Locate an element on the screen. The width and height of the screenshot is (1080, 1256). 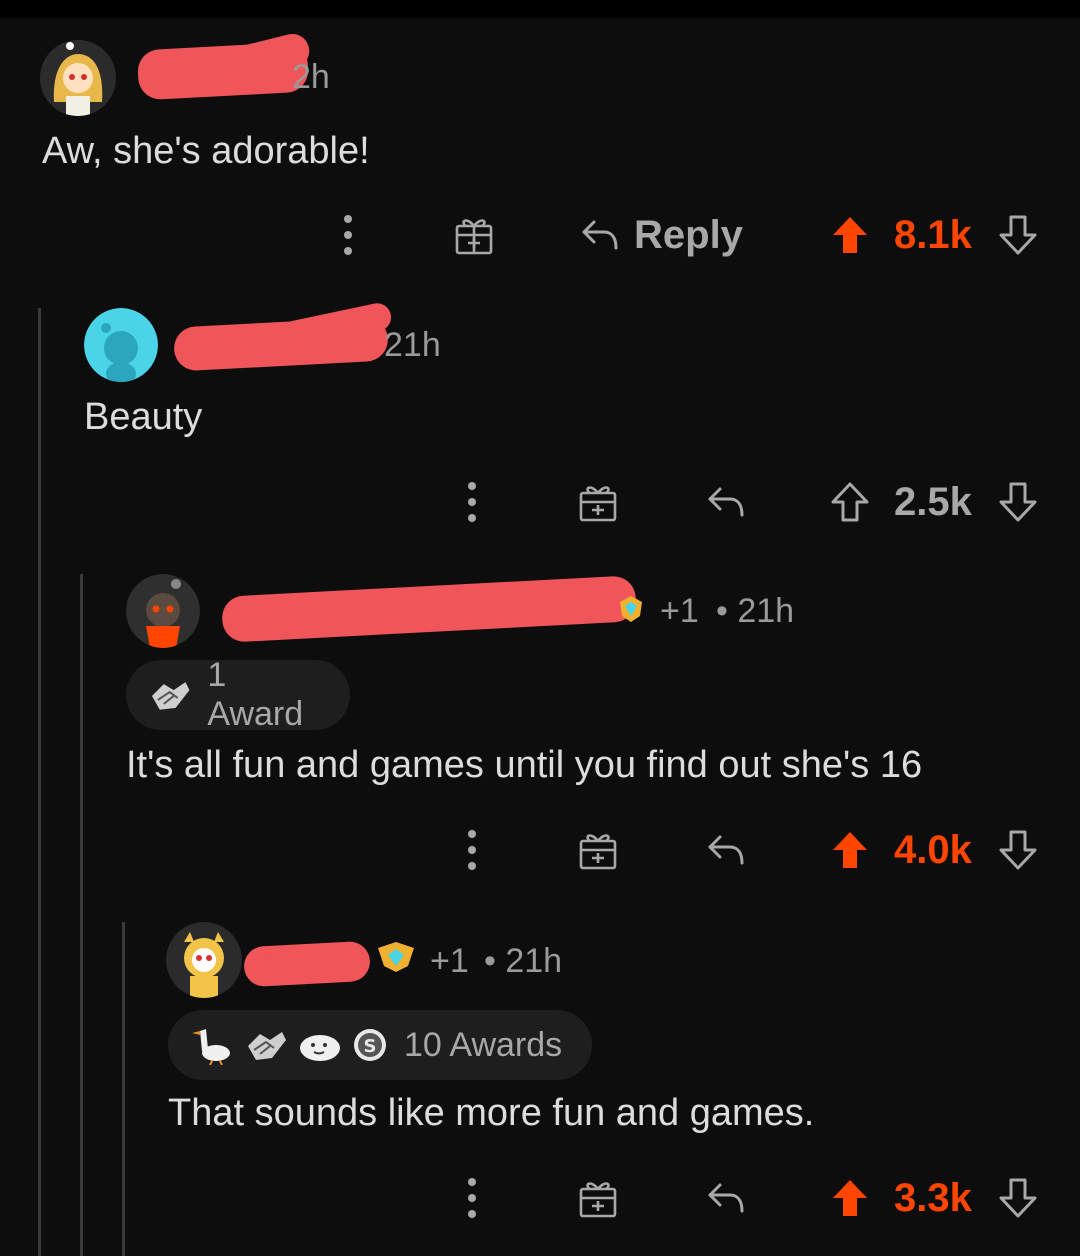
awards-pill: 1 Award is located at coordinates (238, 694).